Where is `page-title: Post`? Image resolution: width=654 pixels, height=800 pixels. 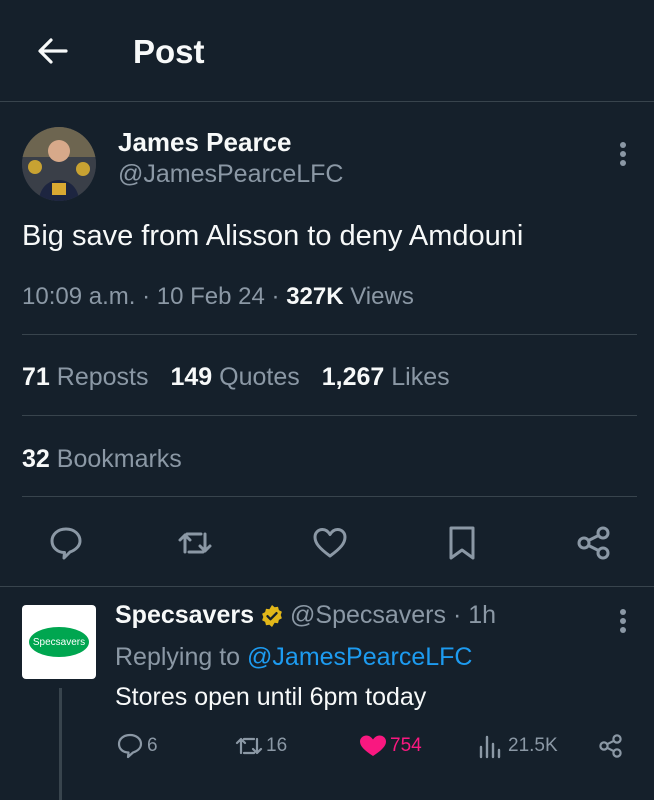
page-title: Post is located at coordinates (169, 51).